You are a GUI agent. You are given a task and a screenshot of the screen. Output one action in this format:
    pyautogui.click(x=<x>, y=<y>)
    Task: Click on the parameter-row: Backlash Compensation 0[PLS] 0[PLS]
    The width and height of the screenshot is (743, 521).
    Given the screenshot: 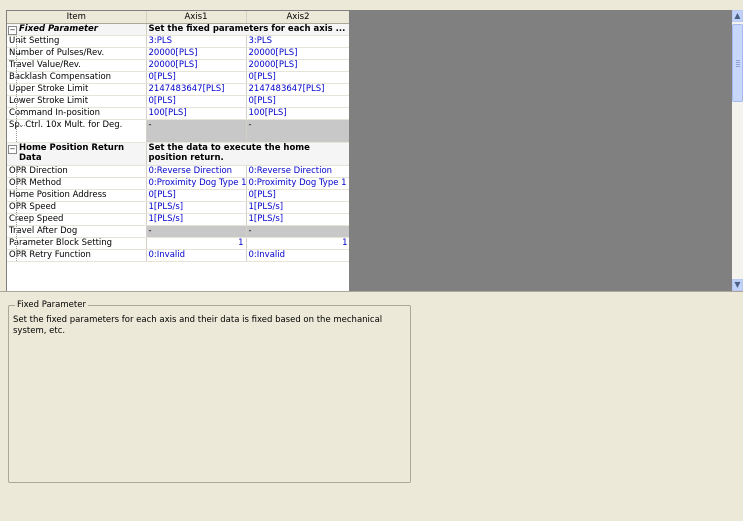 What is the action you would take?
    pyautogui.click(x=178, y=77)
    